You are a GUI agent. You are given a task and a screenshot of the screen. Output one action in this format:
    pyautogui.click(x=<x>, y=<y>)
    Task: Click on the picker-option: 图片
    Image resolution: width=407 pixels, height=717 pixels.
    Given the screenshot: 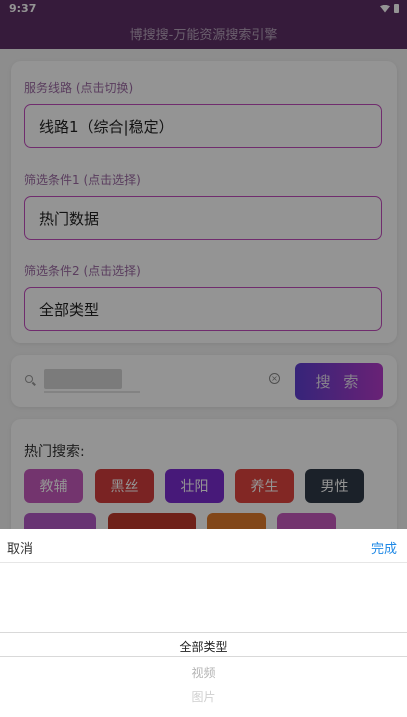 What is the action you would take?
    pyautogui.click(x=203, y=696)
    